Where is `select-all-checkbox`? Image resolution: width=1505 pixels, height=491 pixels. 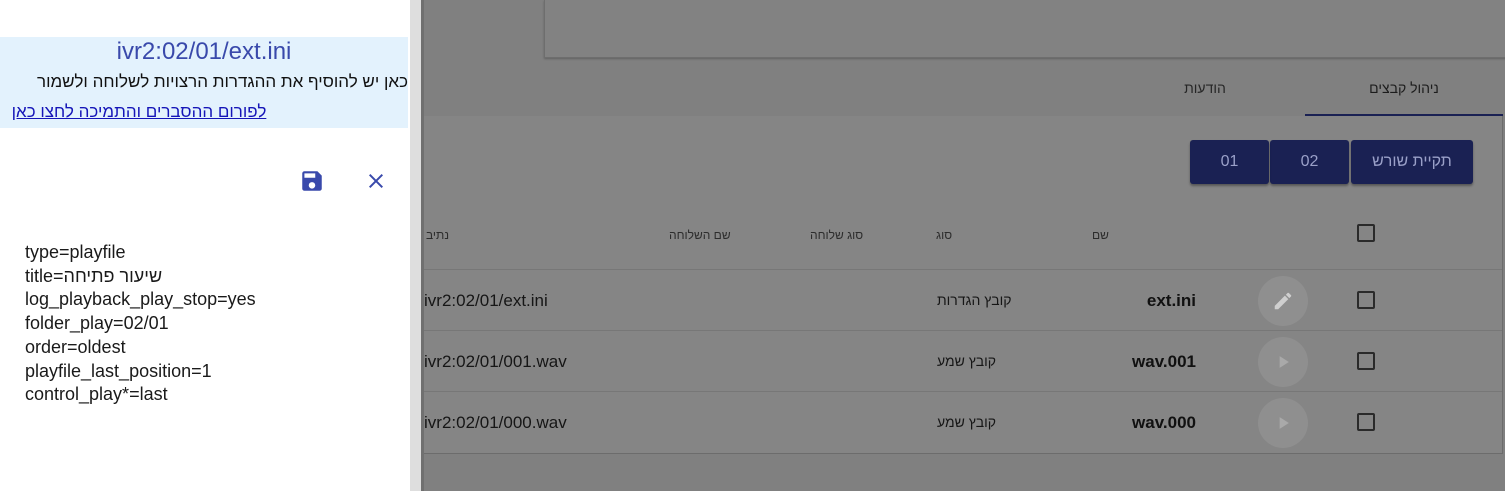
select-all-checkbox is located at coordinates (1366, 233).